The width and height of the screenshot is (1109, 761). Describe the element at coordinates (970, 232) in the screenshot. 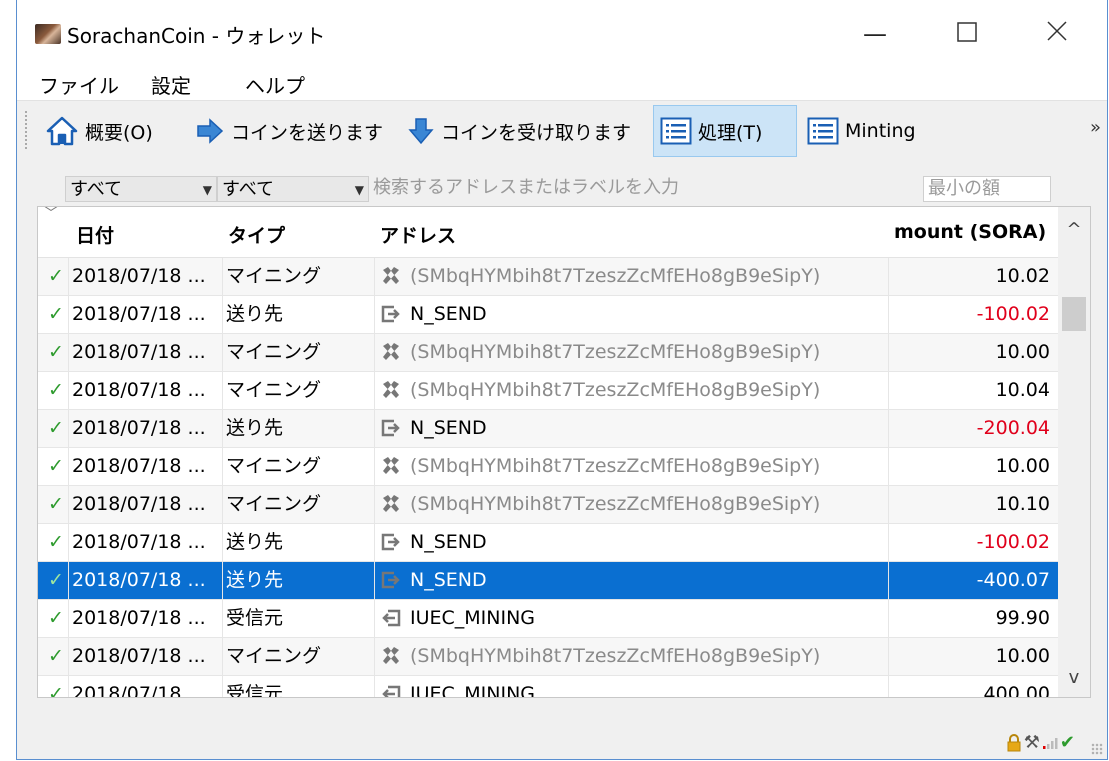

I see `header-amount: mount (SORA)` at that location.